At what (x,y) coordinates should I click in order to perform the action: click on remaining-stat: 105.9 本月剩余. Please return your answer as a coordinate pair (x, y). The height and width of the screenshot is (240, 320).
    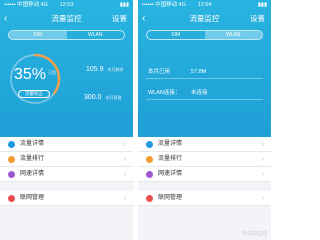
    Looking at the image, I should click on (105, 69).